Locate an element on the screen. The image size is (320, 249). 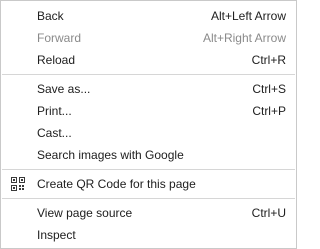
menu-item-shortcut: Ctrl+P is located at coordinates (269, 111).